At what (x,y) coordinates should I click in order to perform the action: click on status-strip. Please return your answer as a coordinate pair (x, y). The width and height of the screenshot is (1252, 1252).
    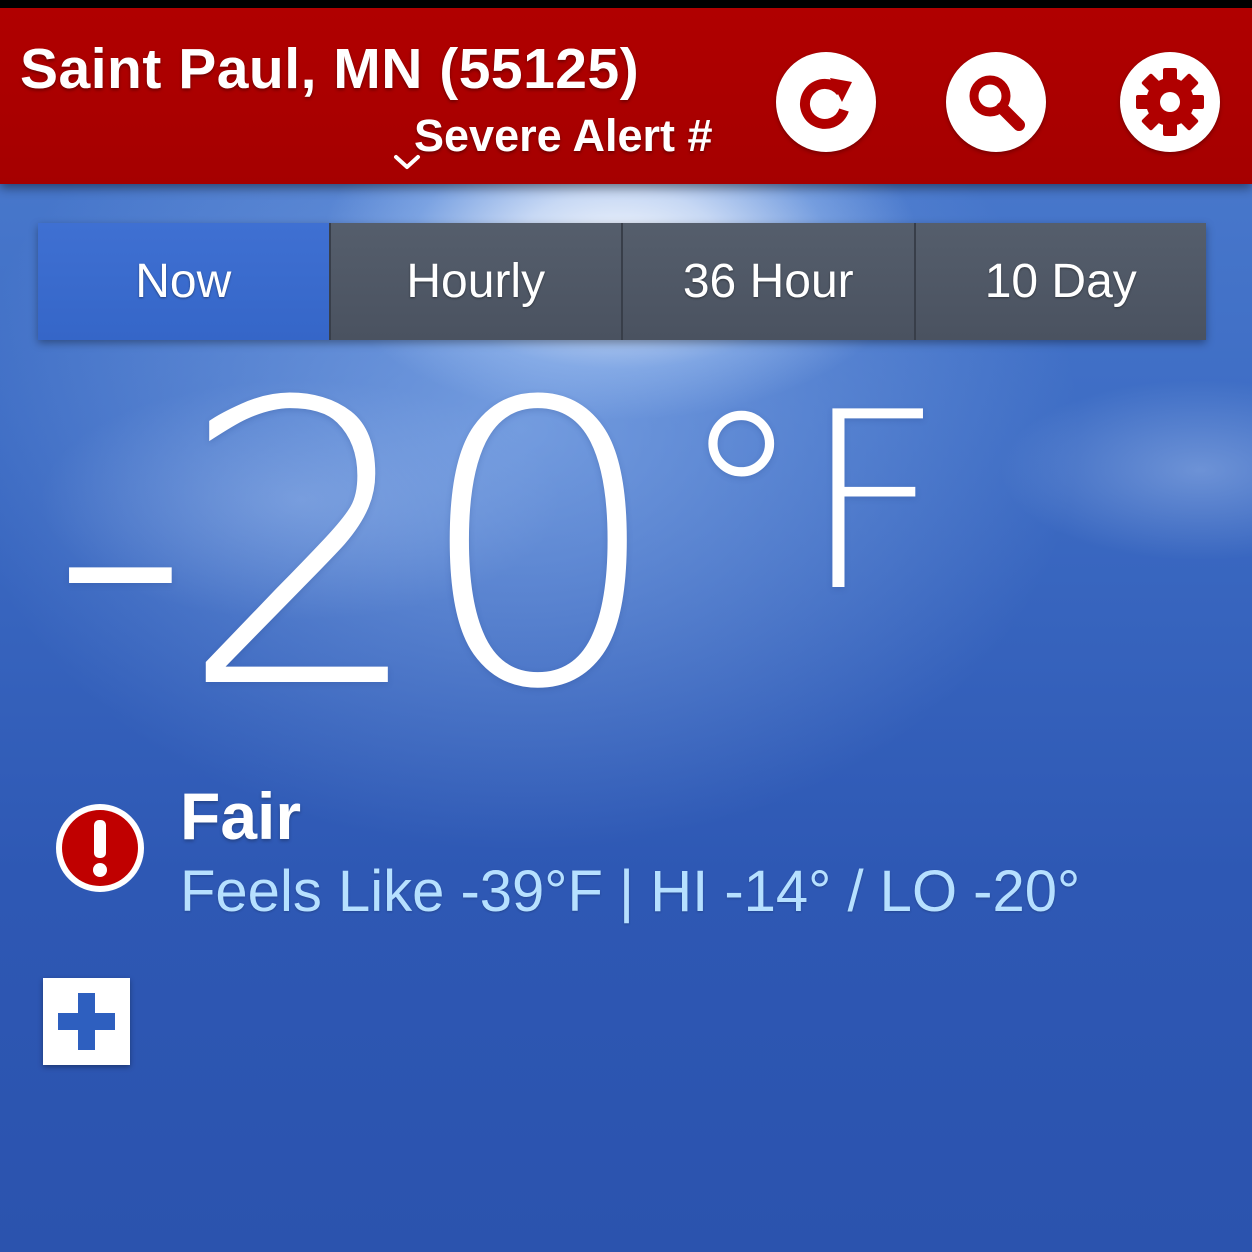
    Looking at the image, I should click on (626, 4).